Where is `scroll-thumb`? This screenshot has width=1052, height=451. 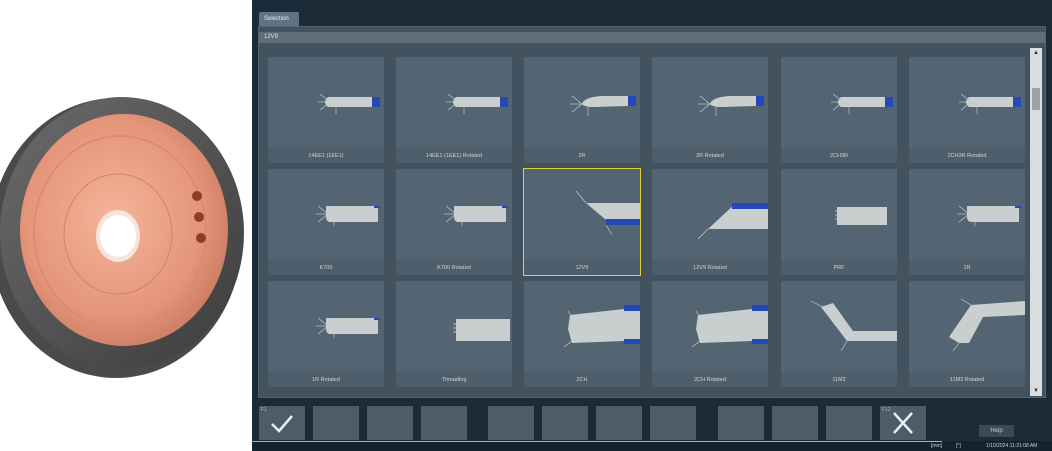
scroll-thumb is located at coordinates (1036, 99).